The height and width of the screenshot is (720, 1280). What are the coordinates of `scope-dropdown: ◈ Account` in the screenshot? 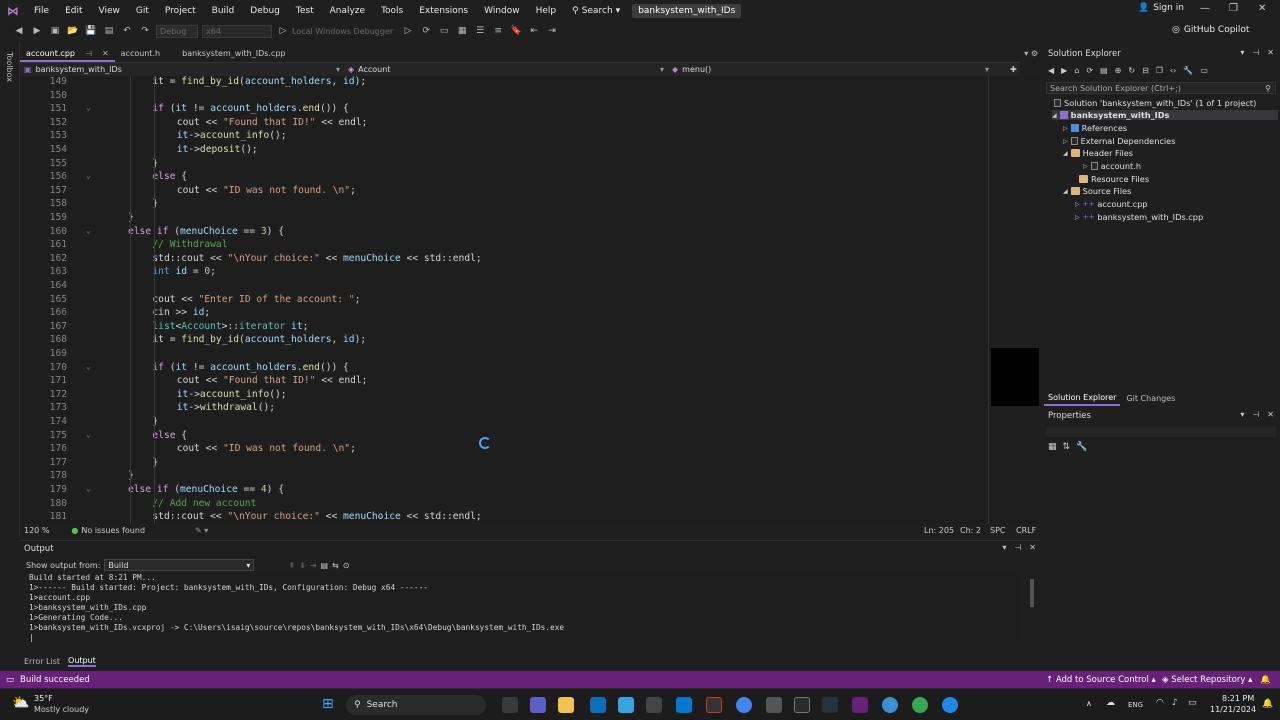 It's located at (369, 69).